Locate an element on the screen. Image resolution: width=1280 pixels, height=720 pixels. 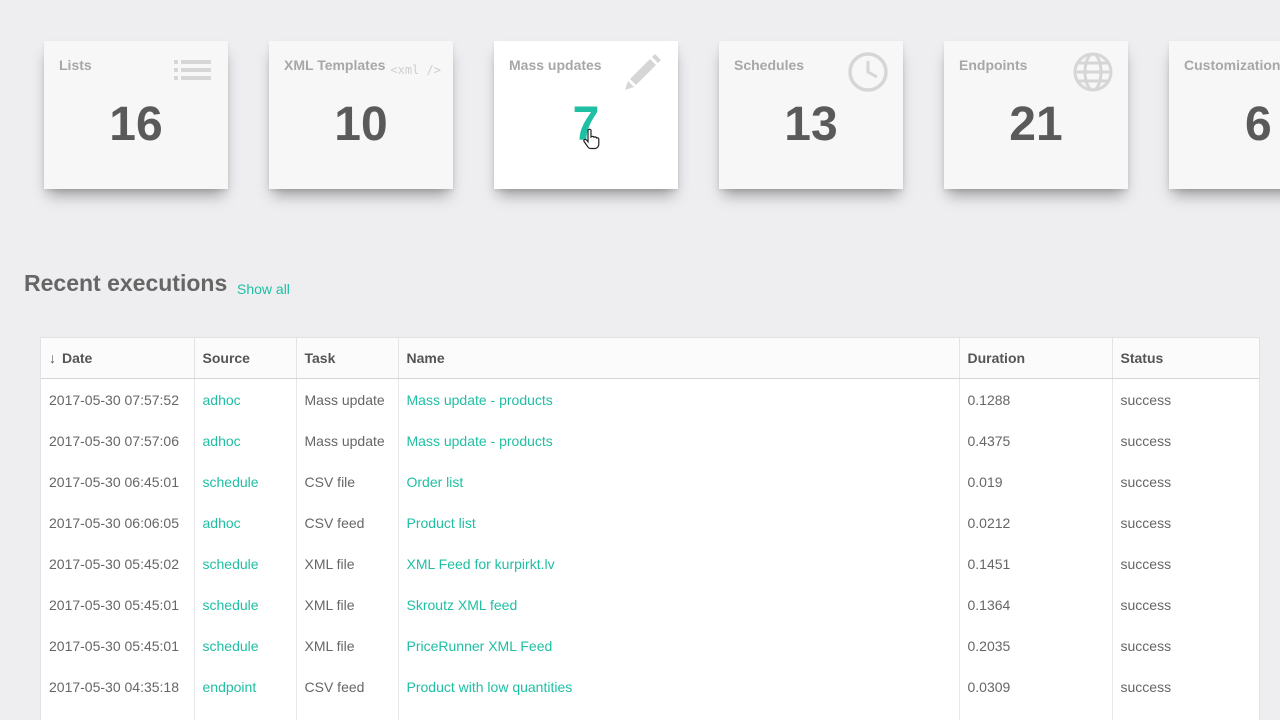
cell-duration: 0.019 is located at coordinates (1036, 481).